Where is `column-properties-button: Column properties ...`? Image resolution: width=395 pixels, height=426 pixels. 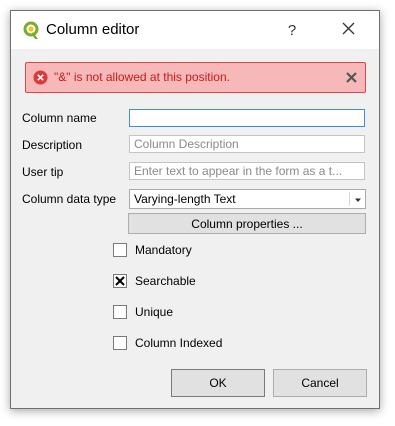 column-properties-button: Column properties ... is located at coordinates (247, 223).